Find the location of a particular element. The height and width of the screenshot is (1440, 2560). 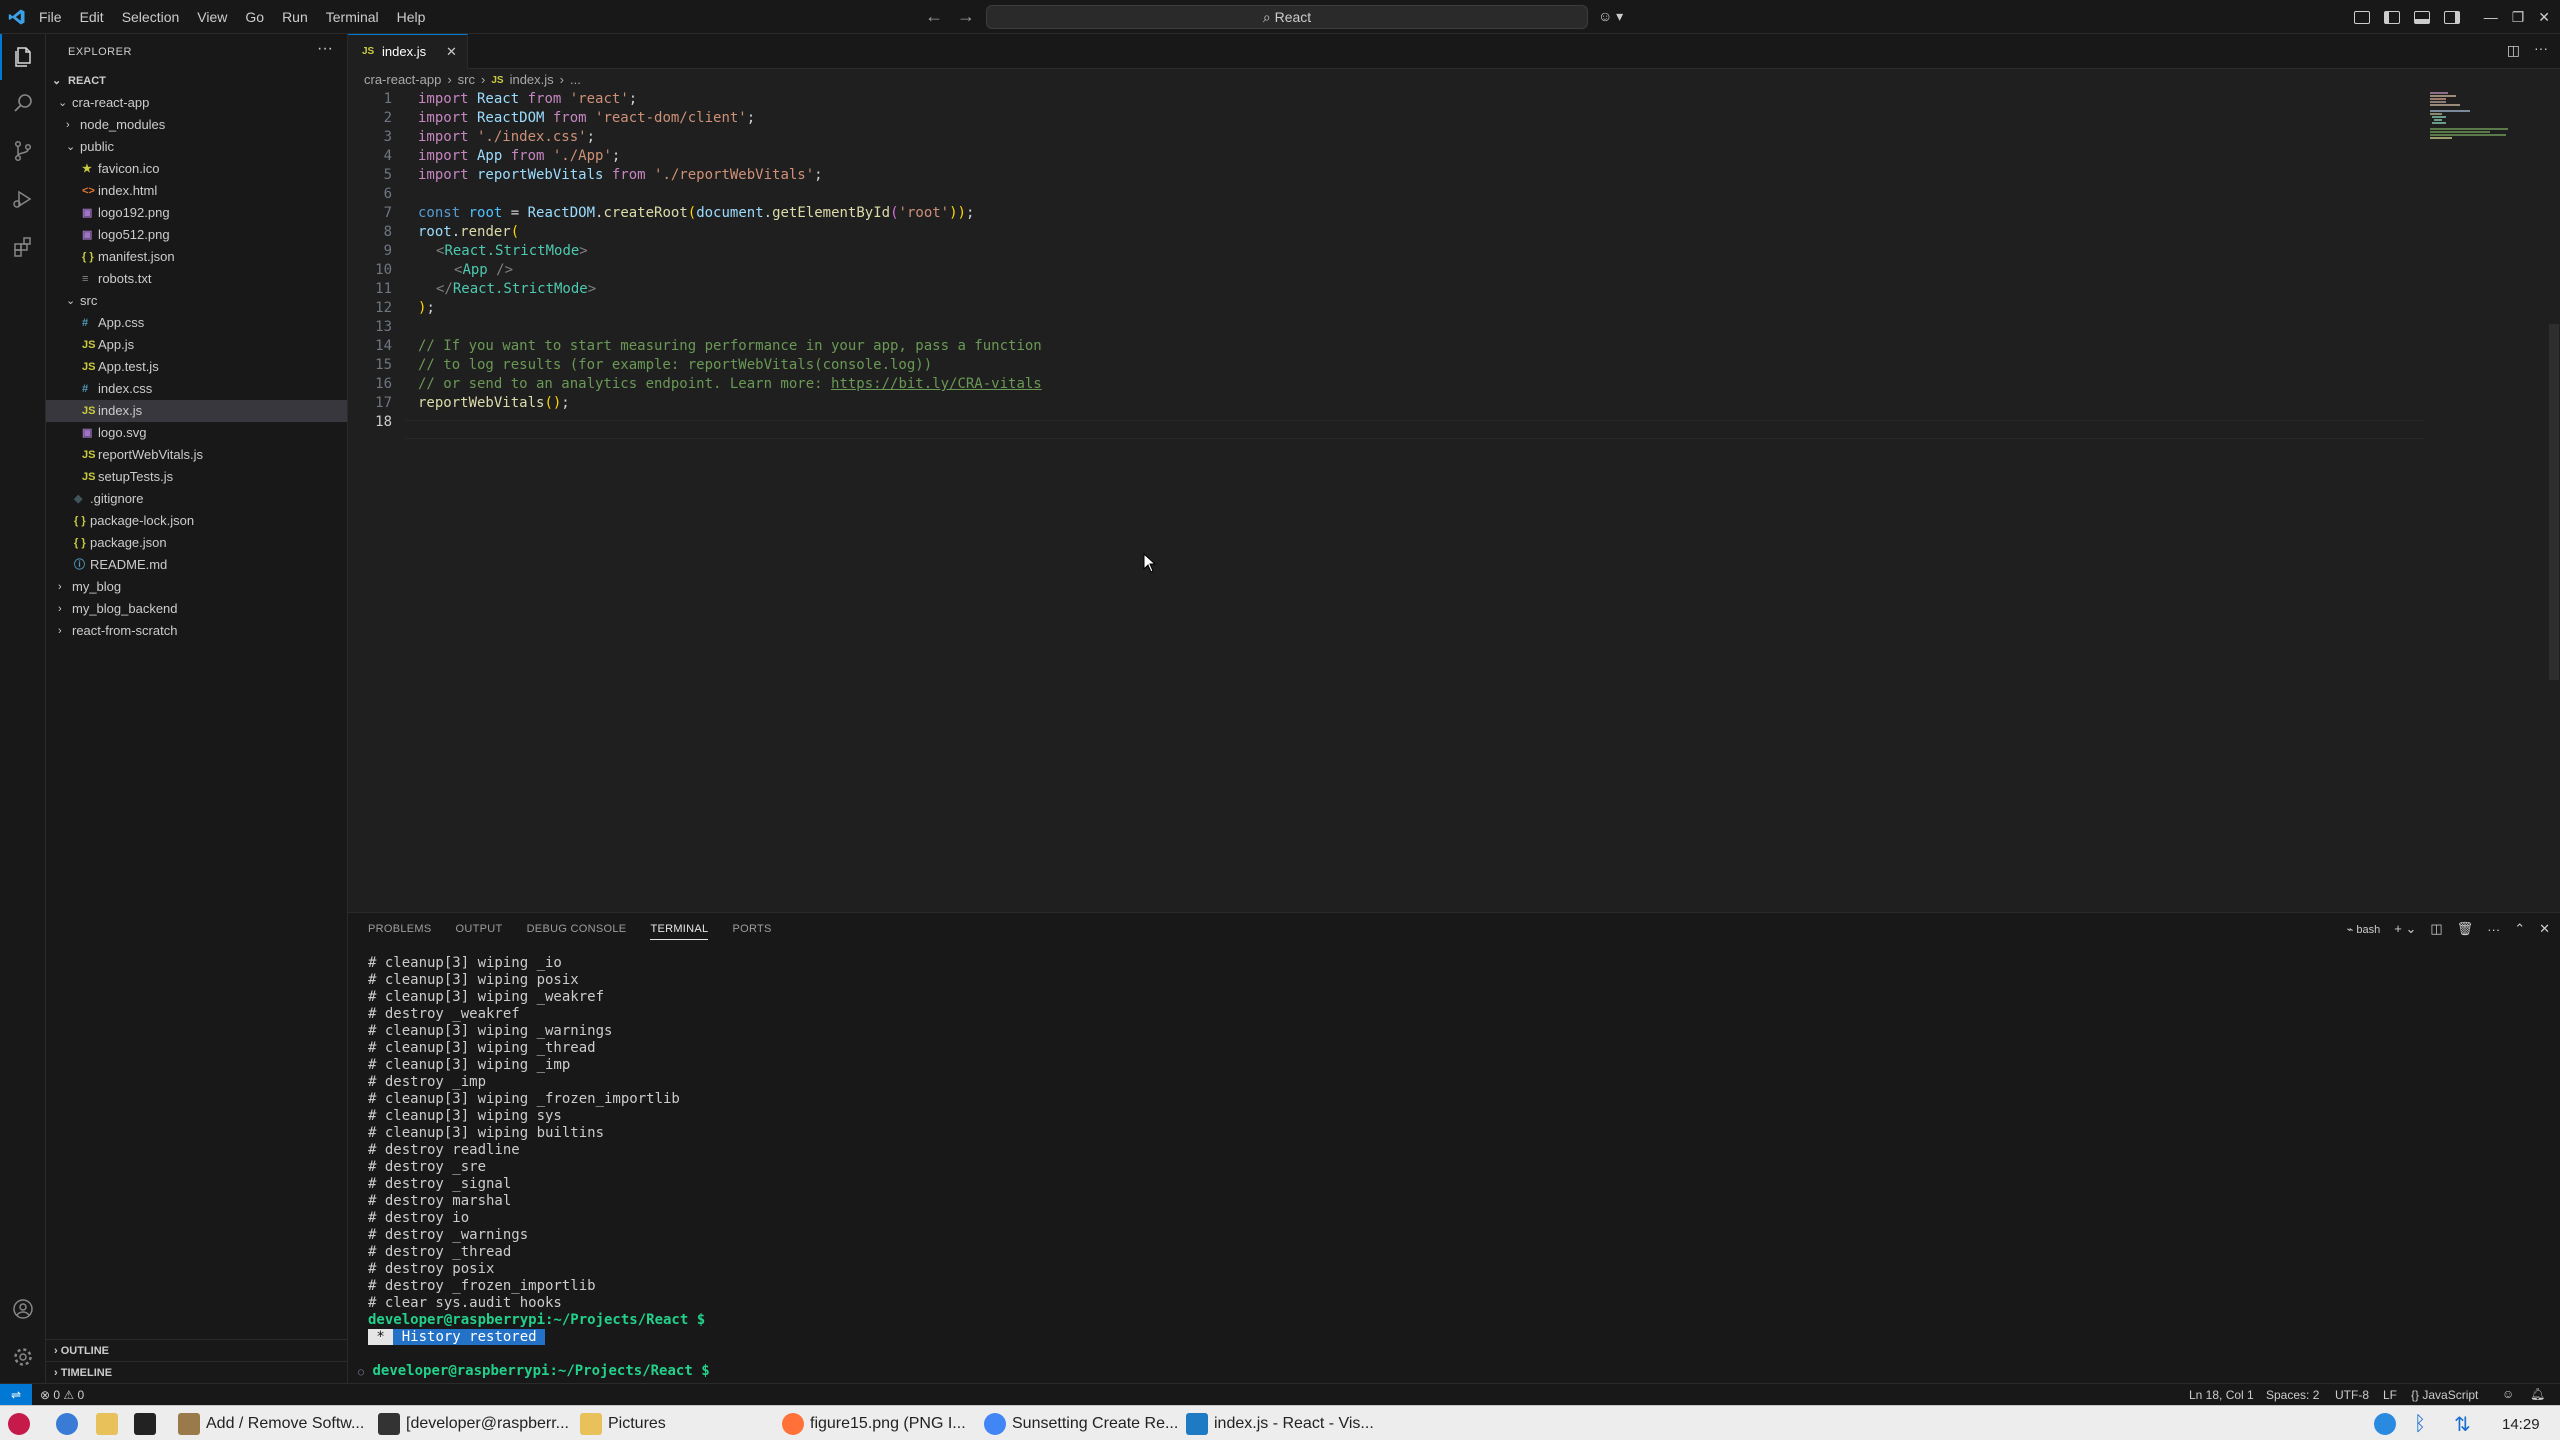

tree-file: ◆ .gitignore is located at coordinates (196, 499).